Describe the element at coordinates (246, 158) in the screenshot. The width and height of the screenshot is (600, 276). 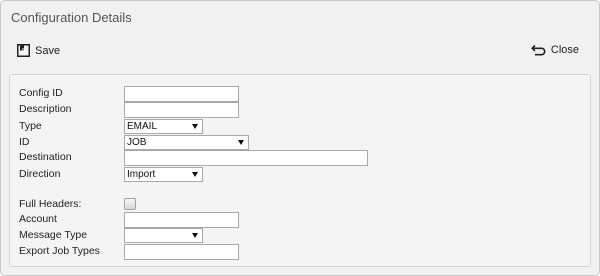
I see `destination-input` at that location.